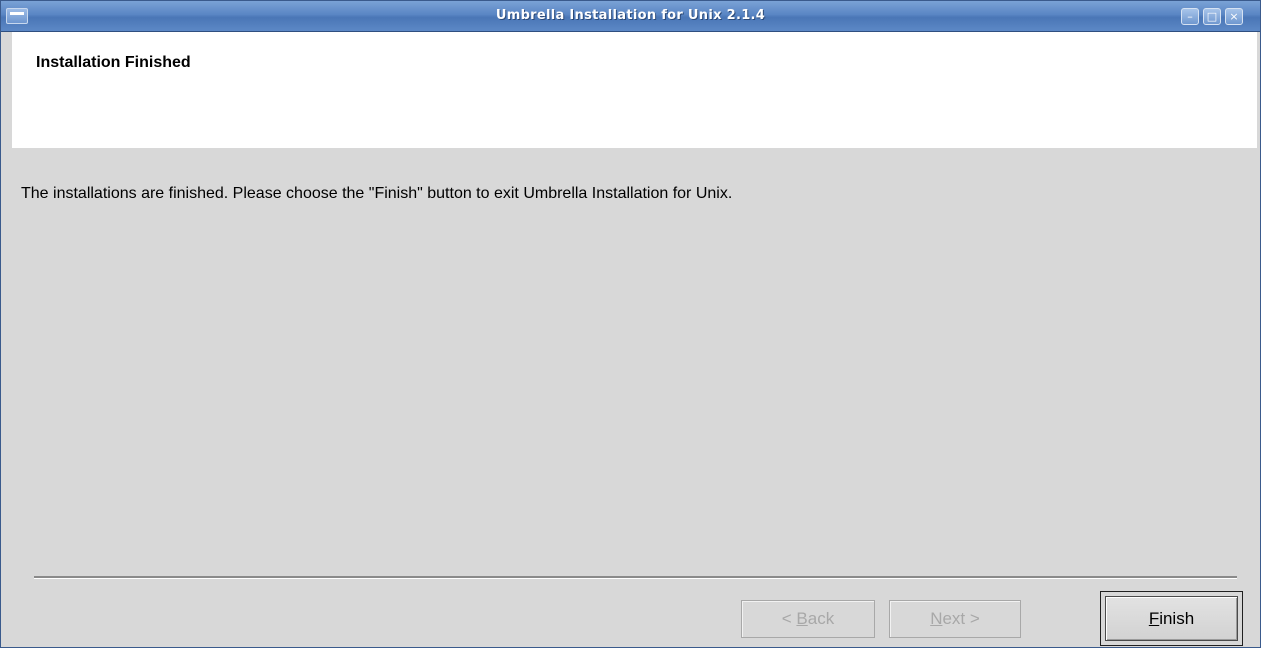 Image resolution: width=1261 pixels, height=648 pixels. What do you see at coordinates (821, 618) in the screenshot?
I see `back-label-rest: ack` at bounding box center [821, 618].